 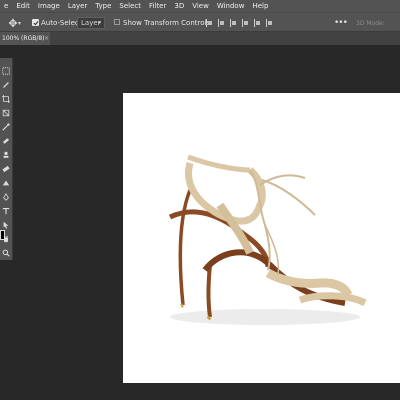 What do you see at coordinates (5, 70) in the screenshot?
I see `marquee-icon` at bounding box center [5, 70].